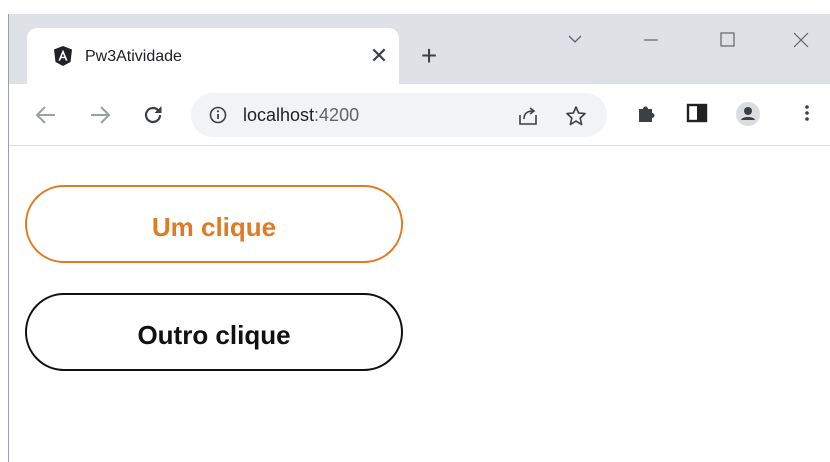 Image resolution: width=830 pixels, height=462 pixels. I want to click on outro-clique-button: Outro clique, so click(214, 332).